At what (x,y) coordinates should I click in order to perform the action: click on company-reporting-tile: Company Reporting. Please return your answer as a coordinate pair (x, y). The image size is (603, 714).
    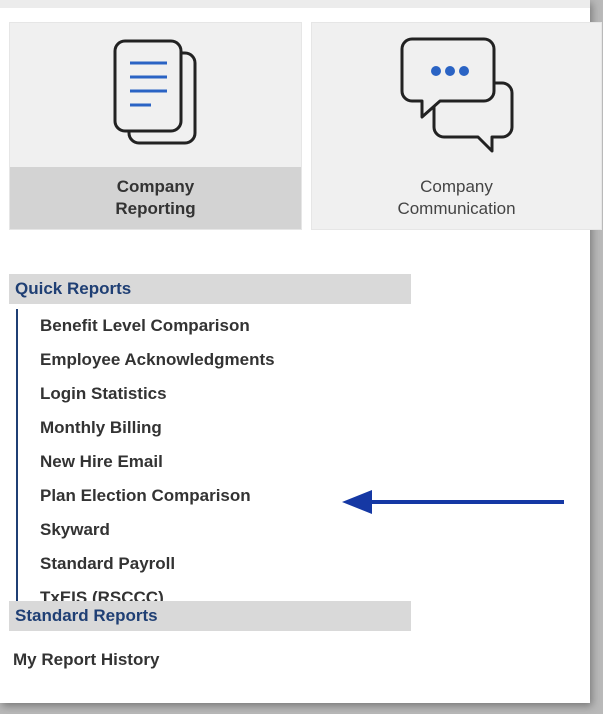
    Looking at the image, I should click on (155, 126).